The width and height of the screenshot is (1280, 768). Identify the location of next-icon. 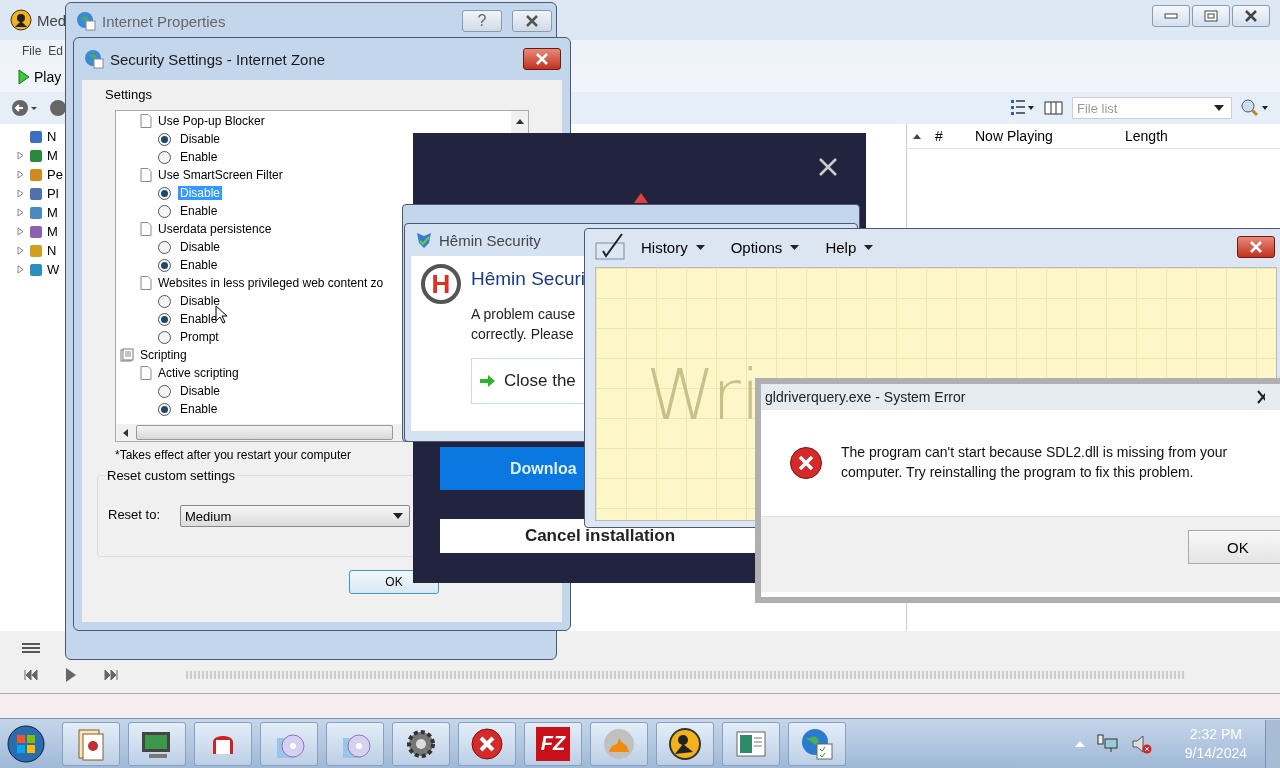
(111, 675).